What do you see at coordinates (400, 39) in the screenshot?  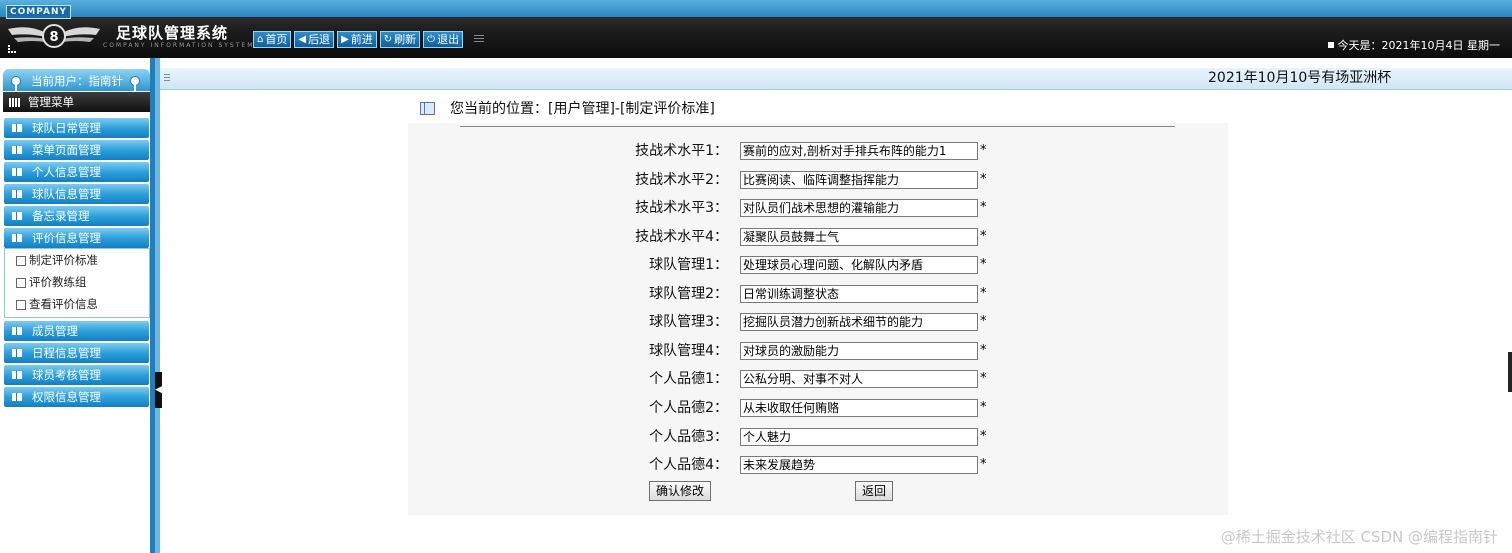 I see `refresh-button: ↻ 刷新` at bounding box center [400, 39].